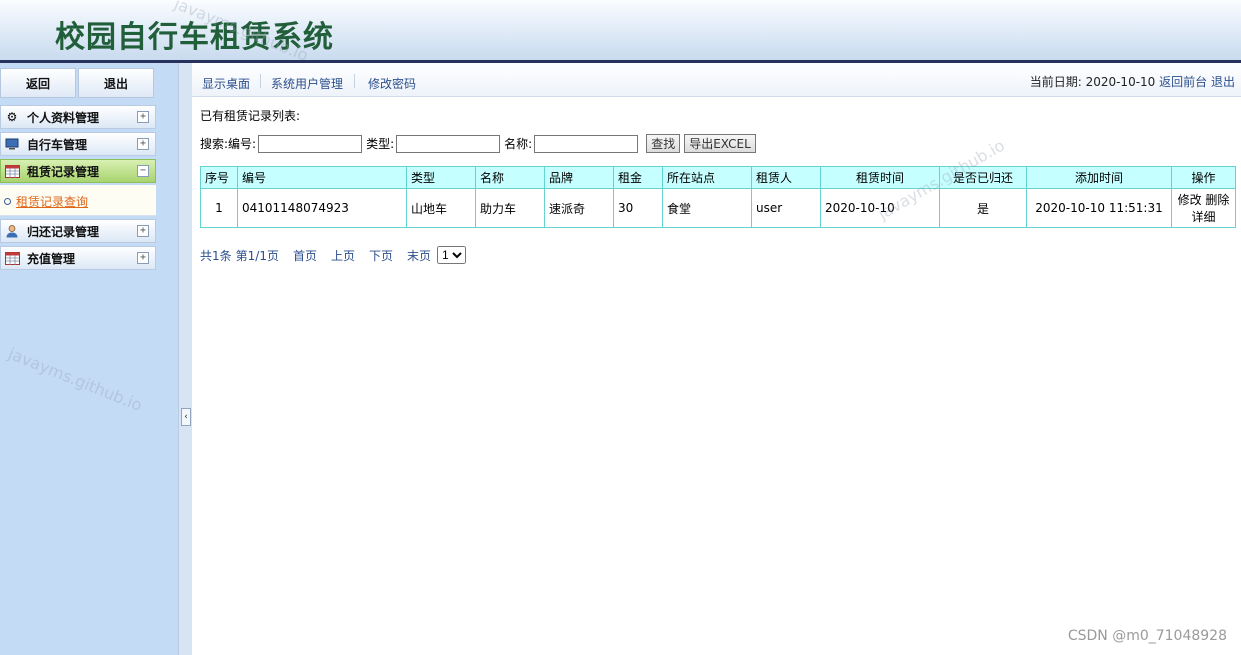 The image size is (1241, 655). What do you see at coordinates (12, 144) in the screenshot?
I see `monitor-icon` at bounding box center [12, 144].